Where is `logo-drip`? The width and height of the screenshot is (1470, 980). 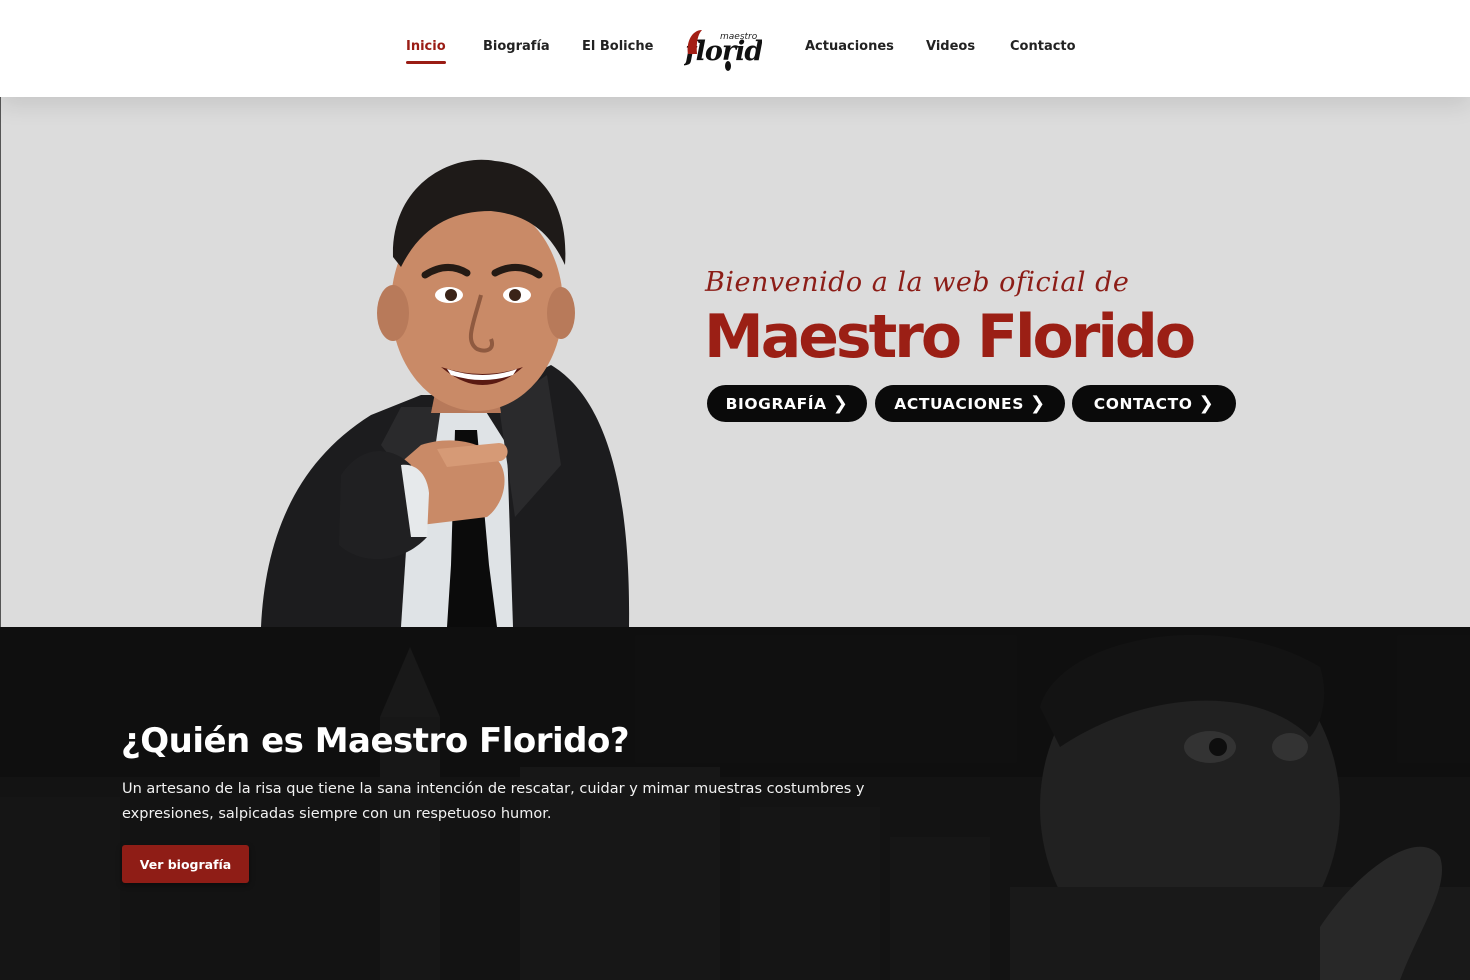
logo-drip is located at coordinates (728, 66).